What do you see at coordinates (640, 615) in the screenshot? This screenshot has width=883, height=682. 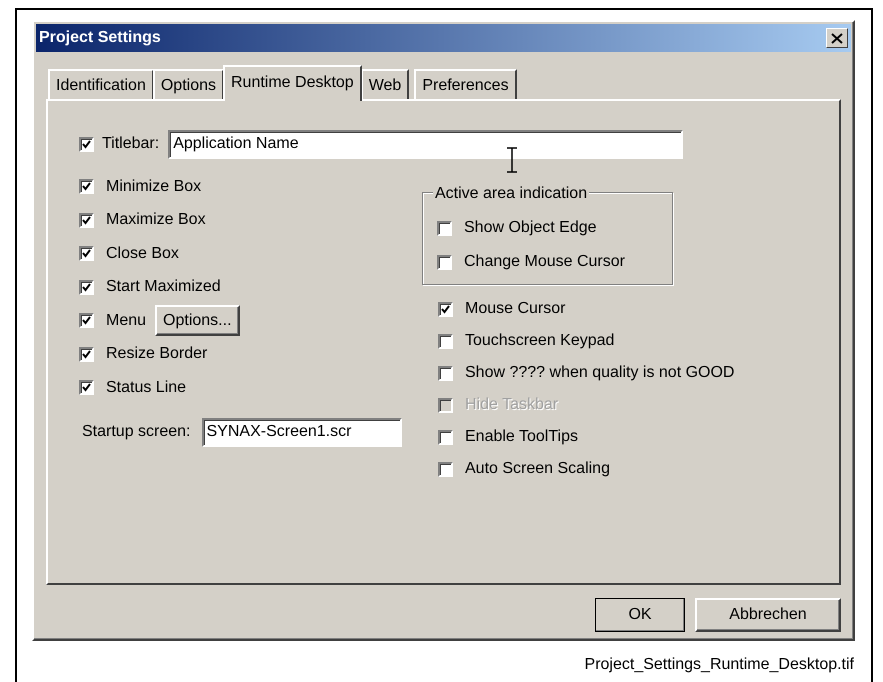 I see `ok-button: OK` at bounding box center [640, 615].